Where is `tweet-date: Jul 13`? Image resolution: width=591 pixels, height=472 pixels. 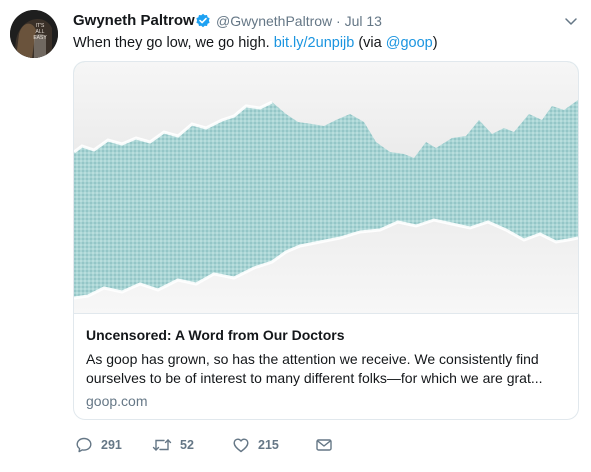 tweet-date: Jul 13 is located at coordinates (363, 21).